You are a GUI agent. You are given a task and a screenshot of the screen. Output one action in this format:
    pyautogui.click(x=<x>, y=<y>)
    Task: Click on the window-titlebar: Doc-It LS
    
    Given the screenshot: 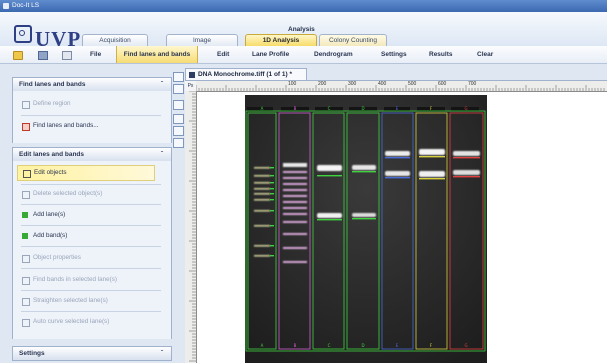 What is the action you would take?
    pyautogui.click(x=303, y=6)
    